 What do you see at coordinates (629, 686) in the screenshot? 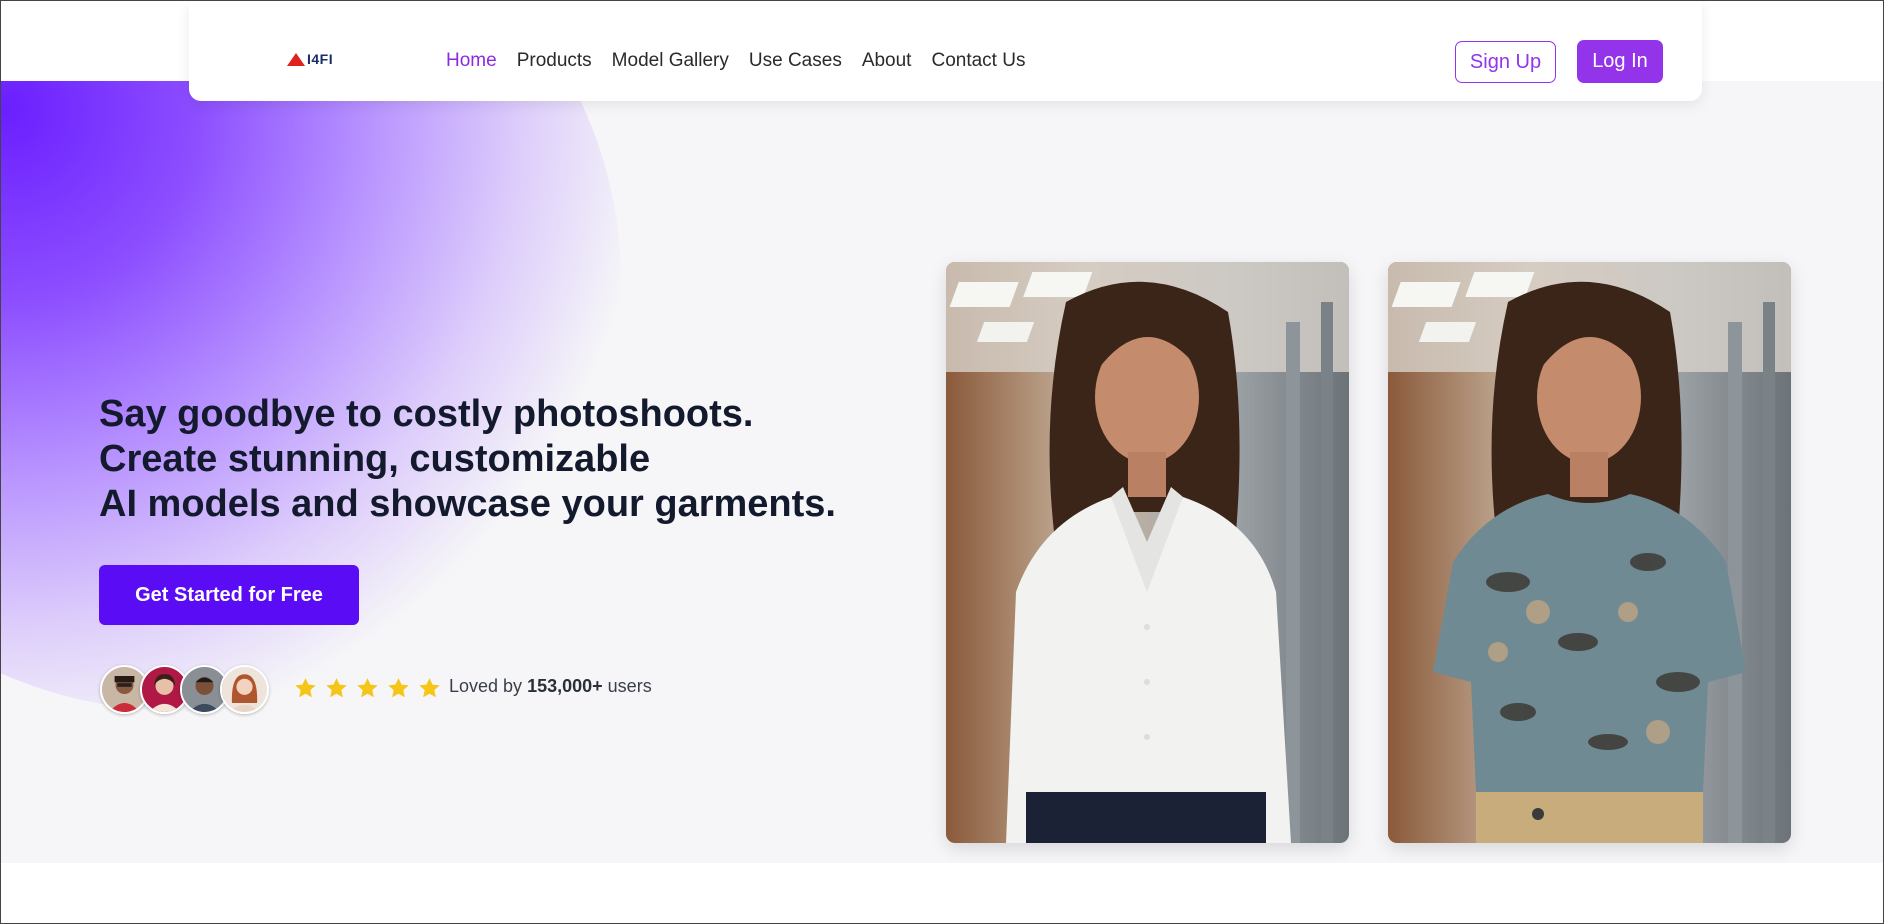
I see `loved-suffix: users` at bounding box center [629, 686].